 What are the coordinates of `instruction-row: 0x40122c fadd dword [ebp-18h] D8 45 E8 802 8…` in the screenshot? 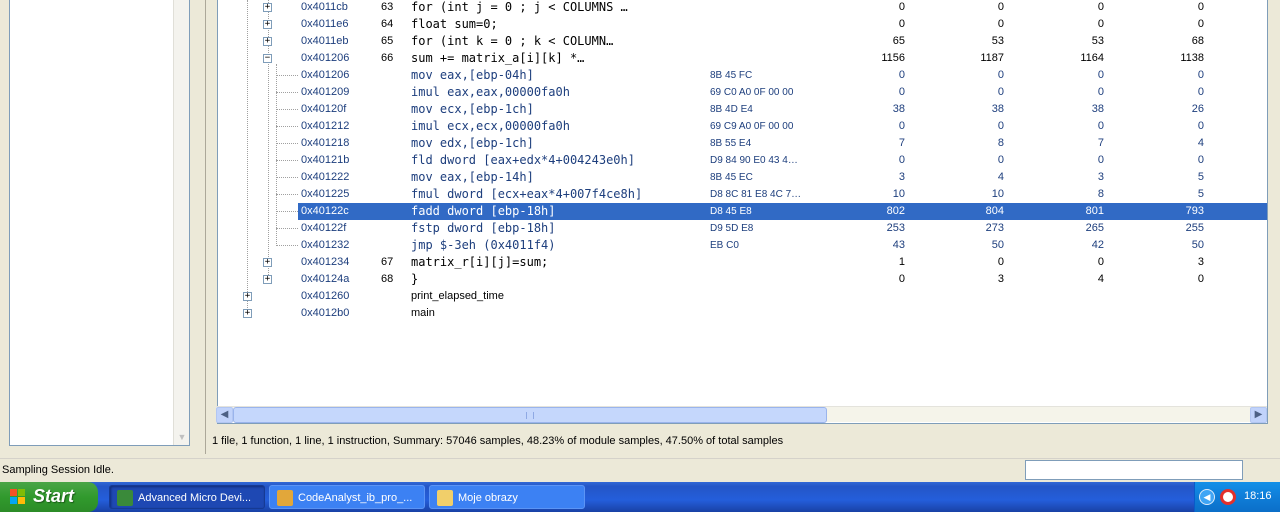 It's located at (782, 211).